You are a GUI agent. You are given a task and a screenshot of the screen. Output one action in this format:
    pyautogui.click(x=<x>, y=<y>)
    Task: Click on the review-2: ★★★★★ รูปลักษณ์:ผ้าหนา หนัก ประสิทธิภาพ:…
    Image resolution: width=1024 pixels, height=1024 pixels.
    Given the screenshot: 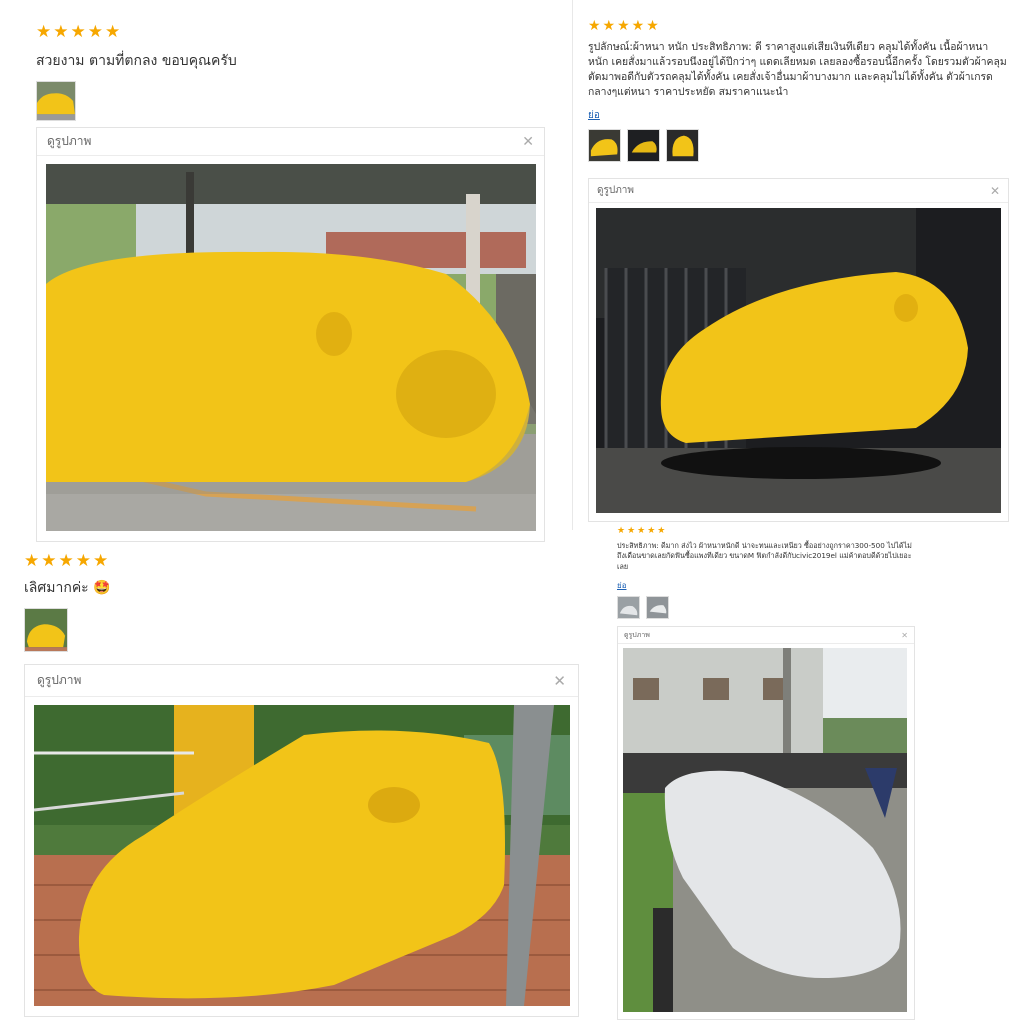 What is the action you would take?
    pyautogui.click(x=798, y=90)
    